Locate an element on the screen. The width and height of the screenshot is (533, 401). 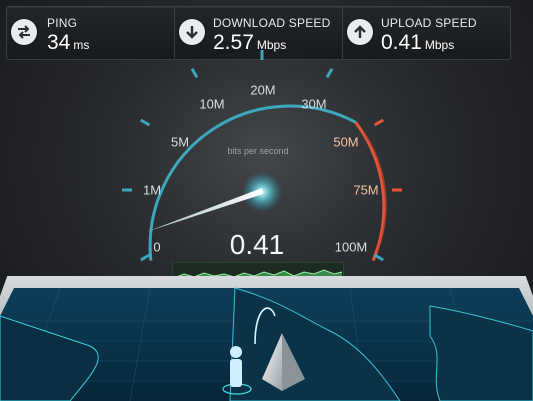
user-figure-icon is located at coordinates (236, 366).